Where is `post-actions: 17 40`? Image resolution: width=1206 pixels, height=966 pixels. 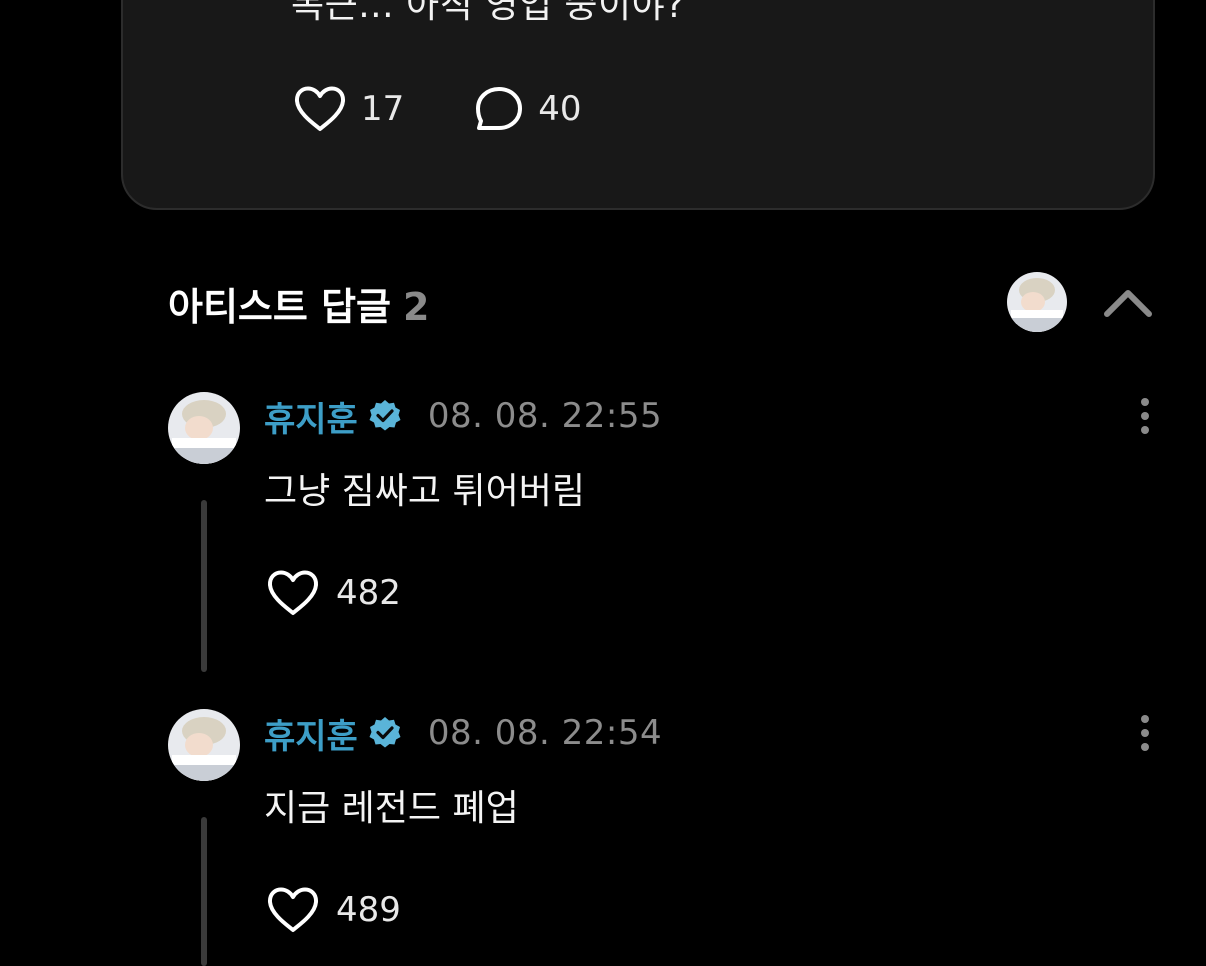 post-actions: 17 40 is located at coordinates (437, 109).